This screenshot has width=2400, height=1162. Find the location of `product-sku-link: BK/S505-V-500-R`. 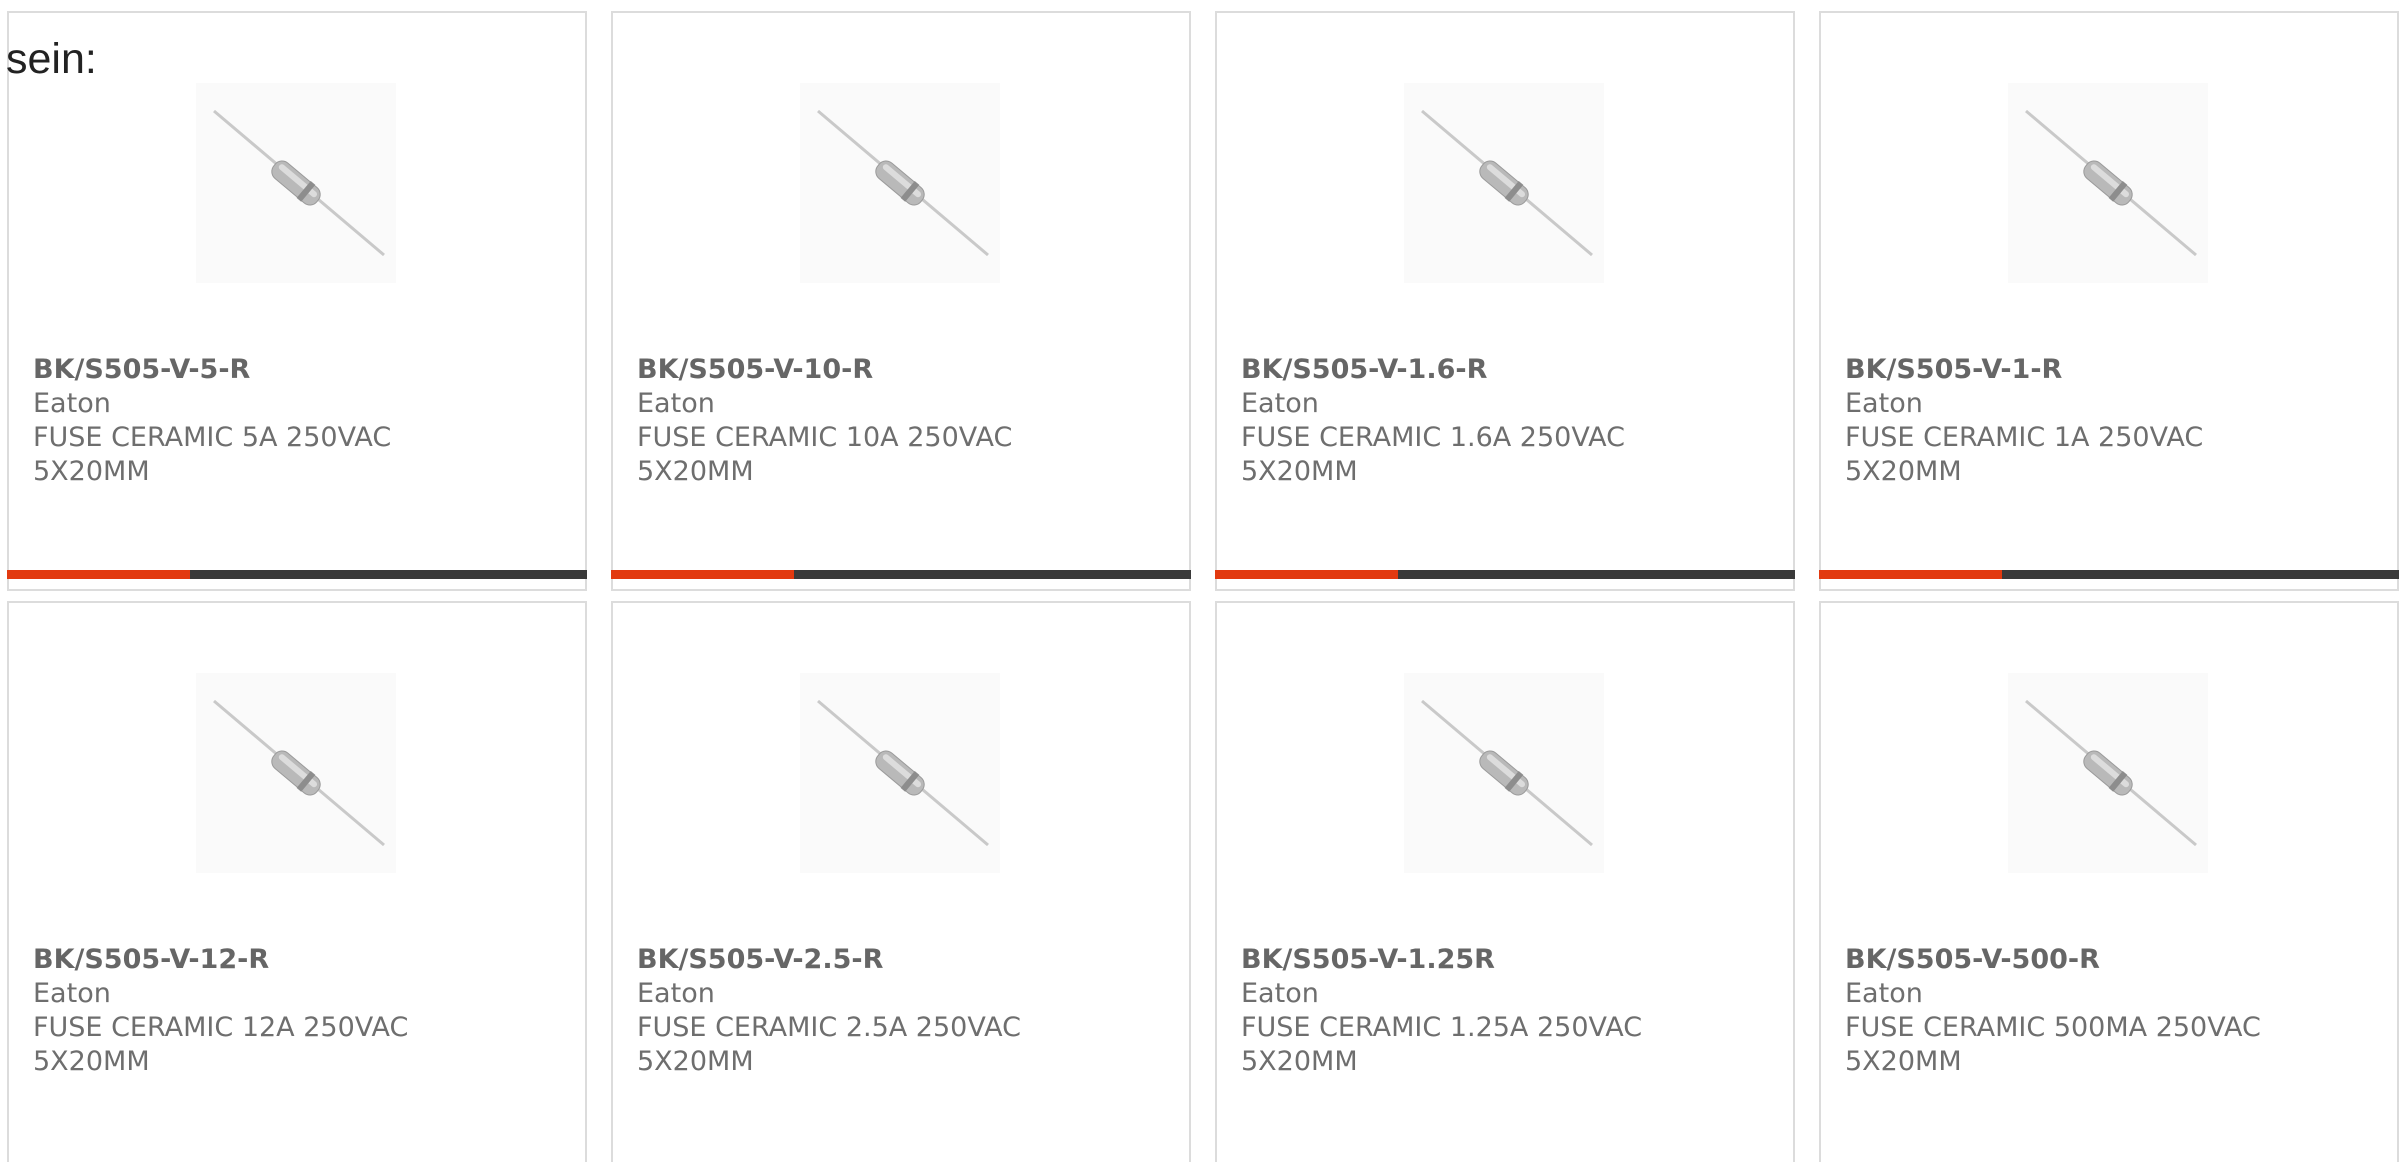

product-sku-link: BK/S505-V-500-R is located at coordinates (2111, 960).